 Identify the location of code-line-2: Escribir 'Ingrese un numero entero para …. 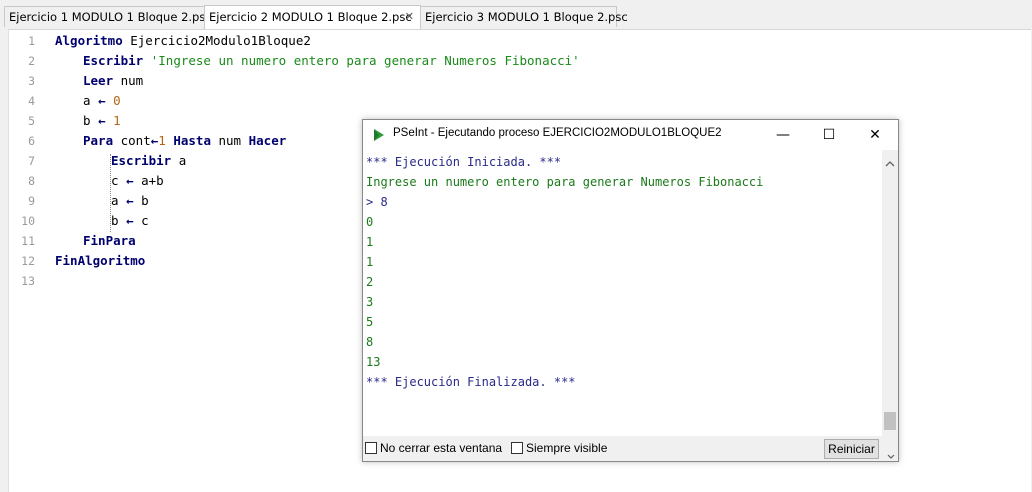
(331, 60).